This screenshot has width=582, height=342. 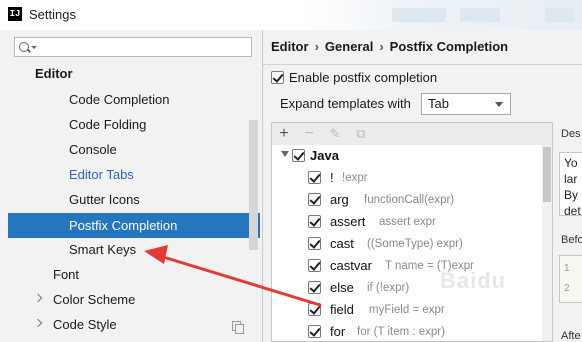 What do you see at coordinates (290, 46) in the screenshot?
I see `breadcrumb-item: Editor` at bounding box center [290, 46].